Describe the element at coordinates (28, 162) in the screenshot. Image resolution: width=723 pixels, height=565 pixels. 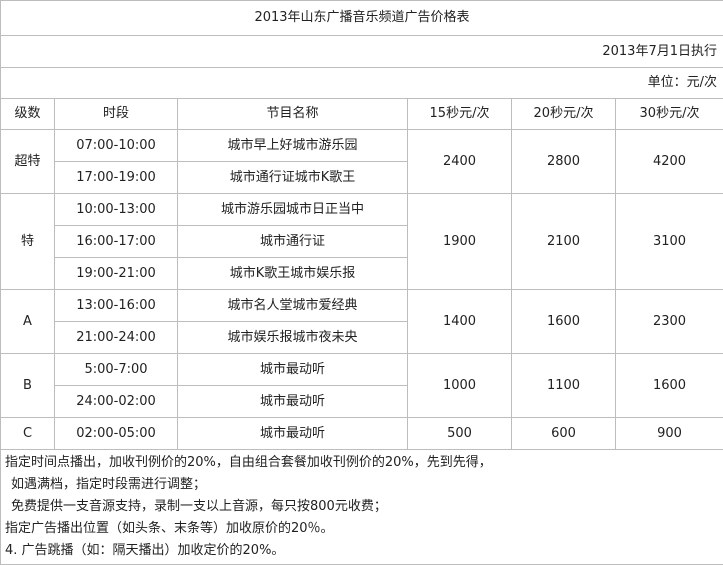
I see `level-cell: 超特` at that location.